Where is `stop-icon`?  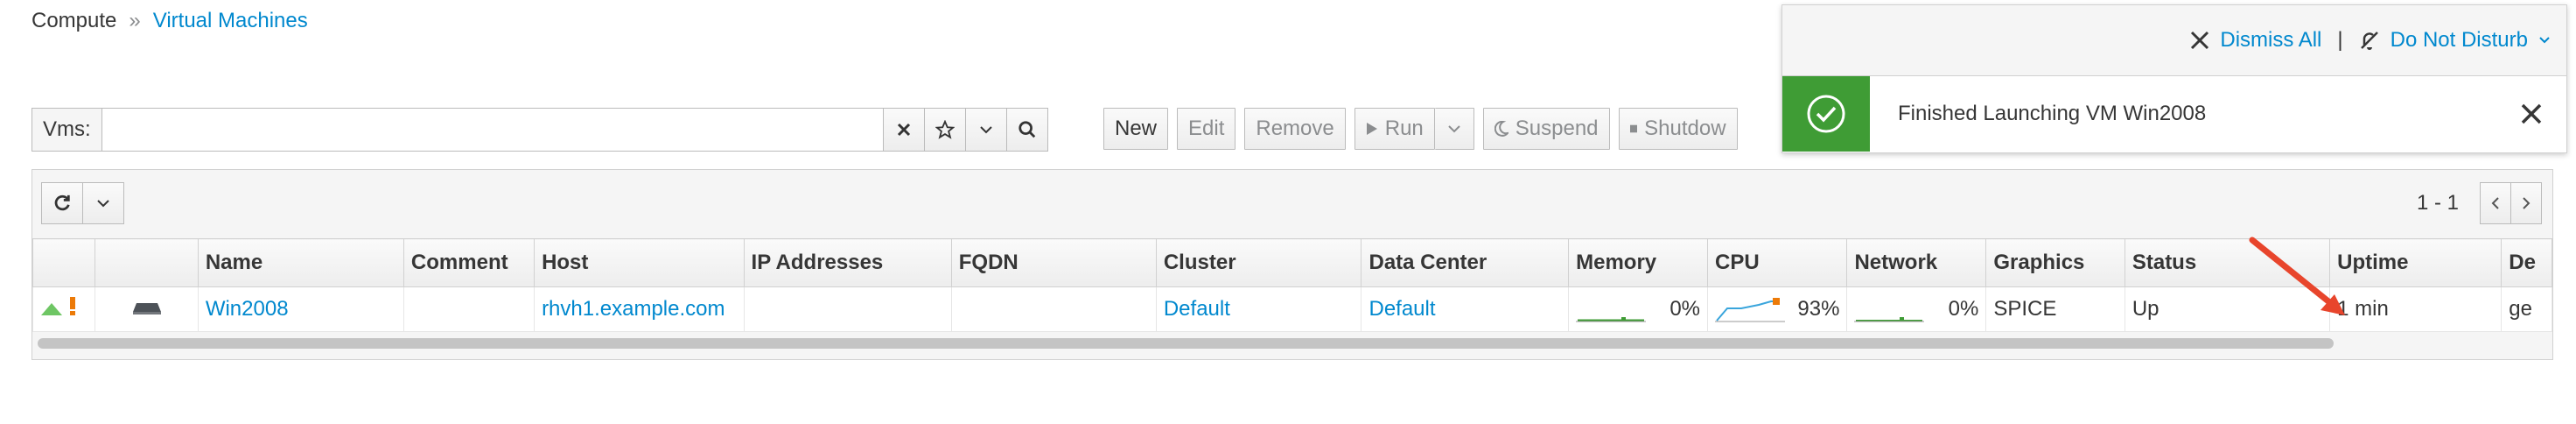
stop-icon is located at coordinates (1633, 128).